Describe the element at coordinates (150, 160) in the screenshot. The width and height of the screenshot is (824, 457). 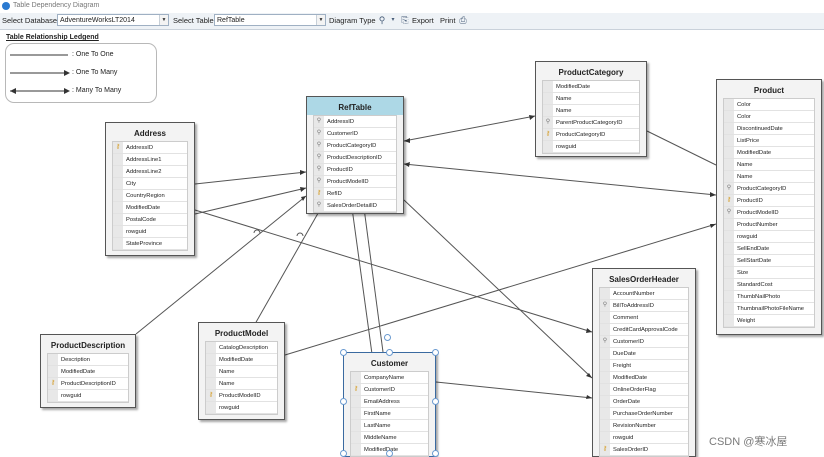
I see `column-row: AddressLine1` at that location.